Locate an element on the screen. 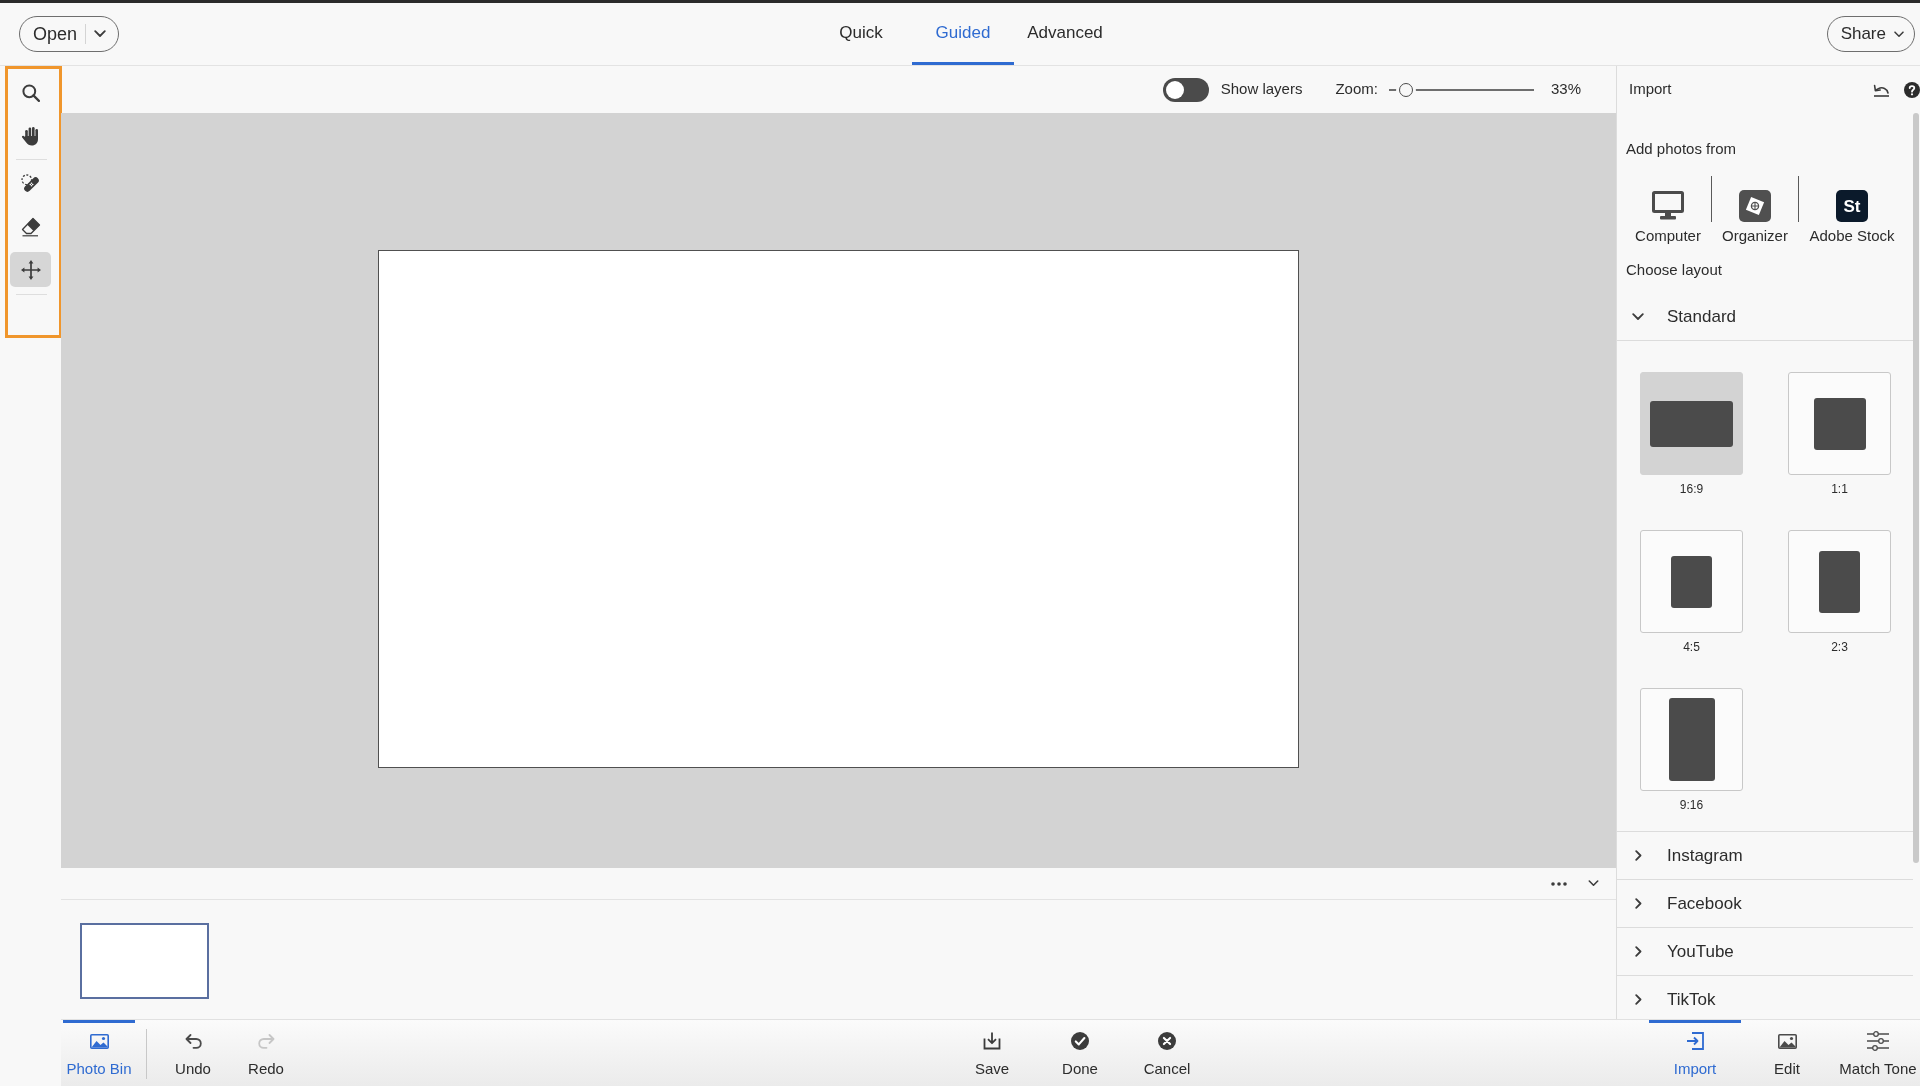  done-button: Done is located at coordinates (1080, 1053).